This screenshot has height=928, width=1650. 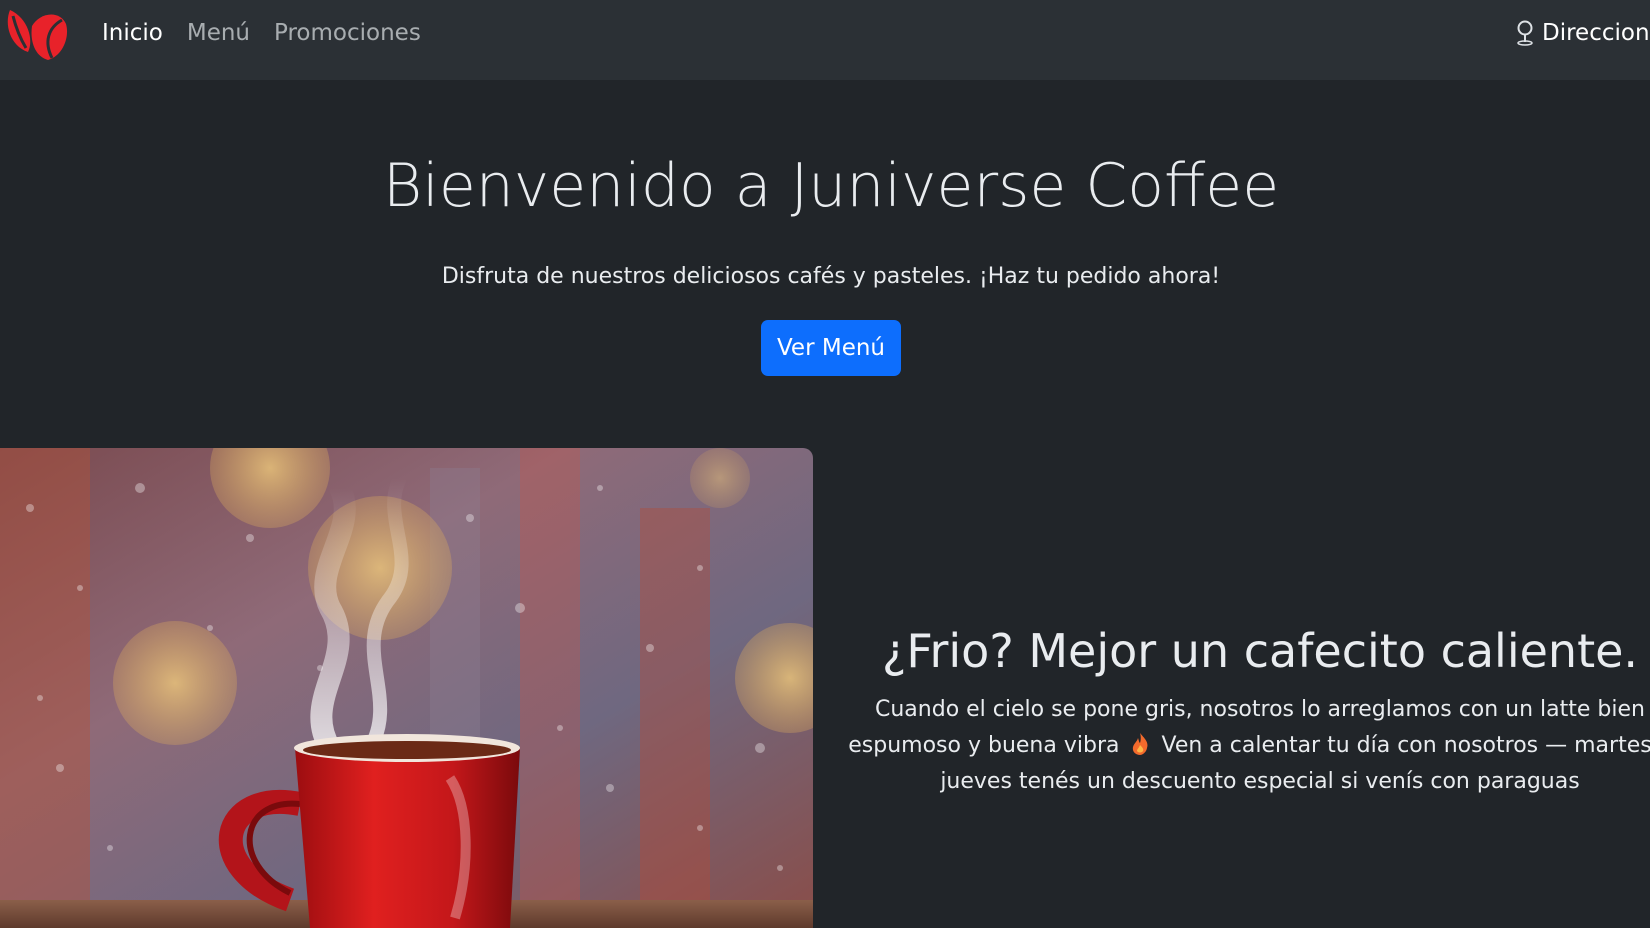 I want to click on coffee-beans-logo-icon, so click(x=37, y=35).